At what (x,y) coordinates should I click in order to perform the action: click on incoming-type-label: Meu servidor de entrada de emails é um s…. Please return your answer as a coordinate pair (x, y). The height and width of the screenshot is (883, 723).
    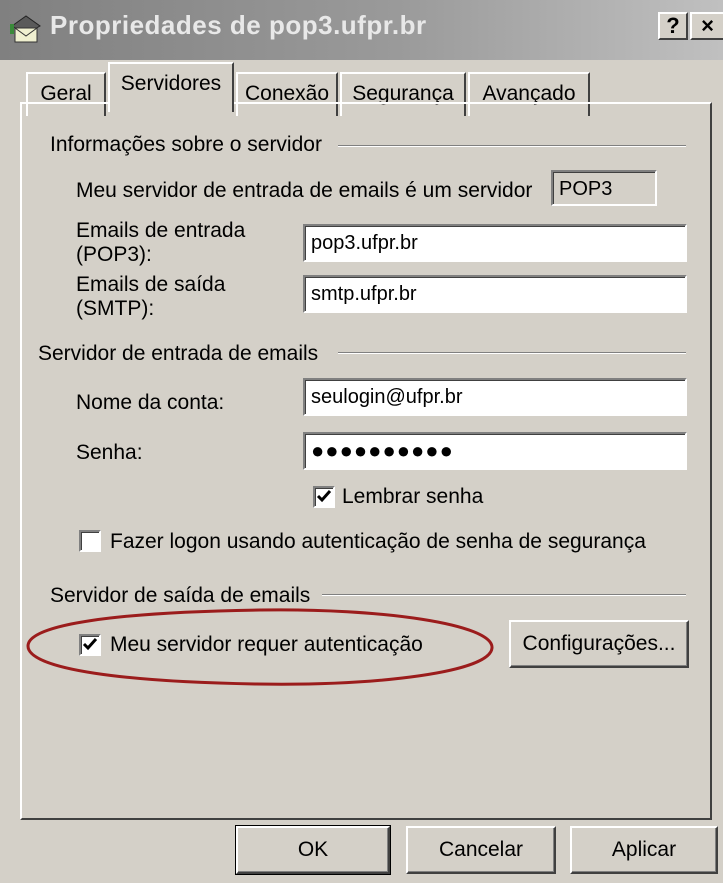
    Looking at the image, I should click on (304, 190).